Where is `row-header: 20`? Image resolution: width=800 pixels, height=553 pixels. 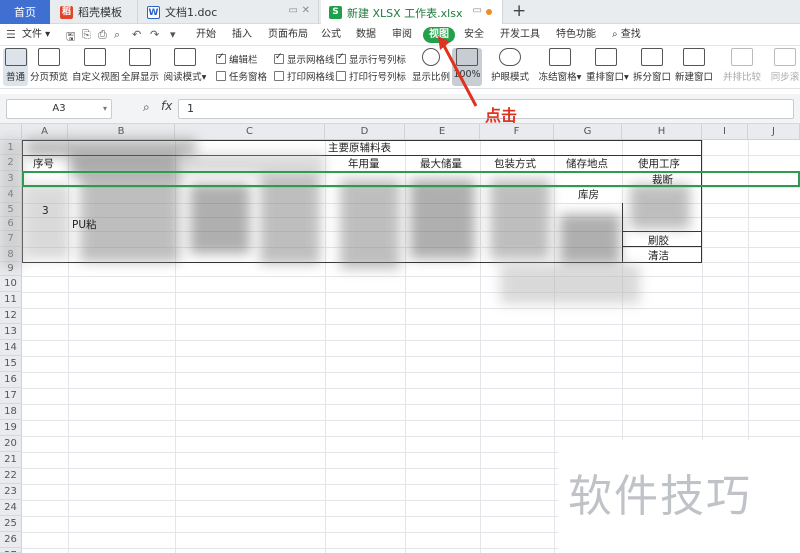 row-header: 20 is located at coordinates (11, 444).